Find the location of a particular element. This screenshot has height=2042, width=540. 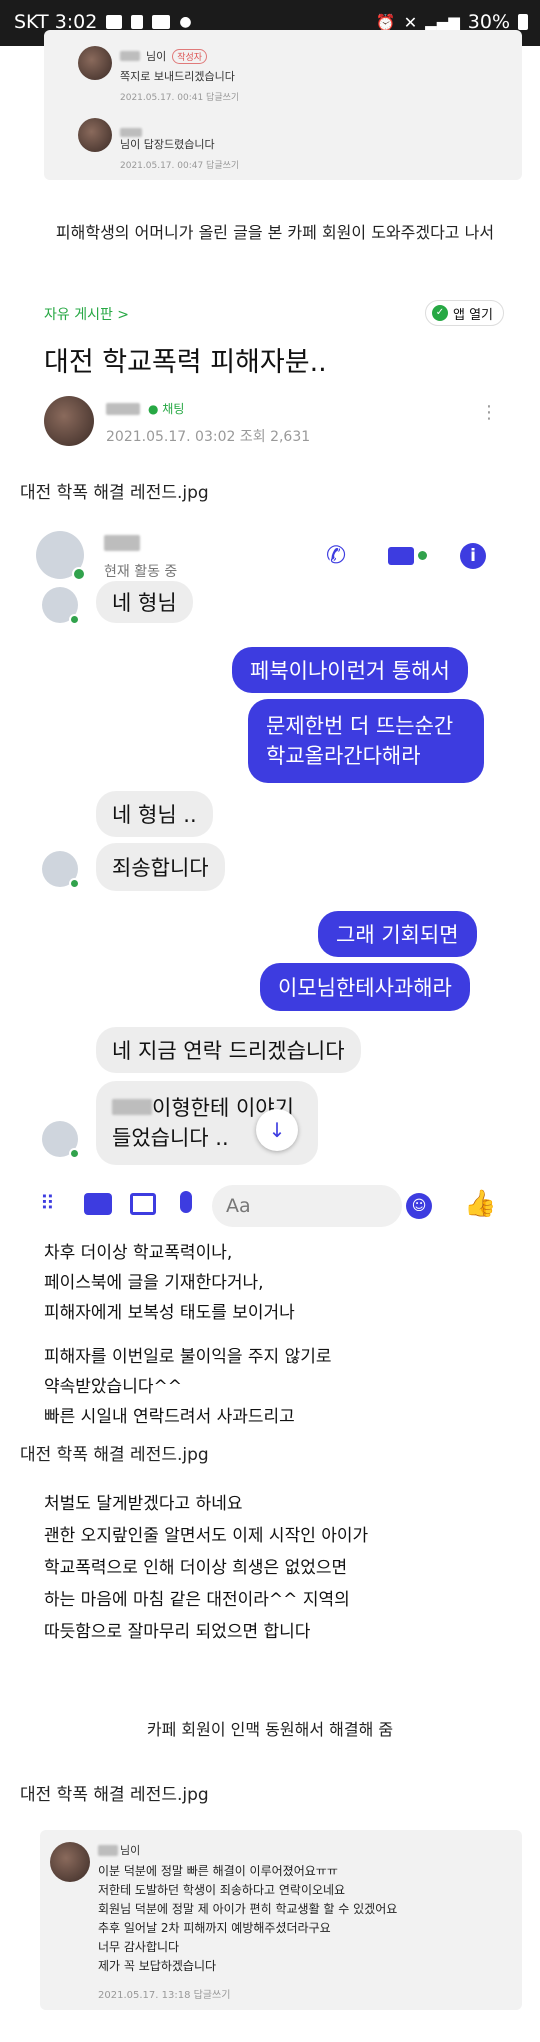

comment-line: 저한테 도발하던 학생이 죄송하다고 연락이오네요 is located at coordinates (222, 1890).